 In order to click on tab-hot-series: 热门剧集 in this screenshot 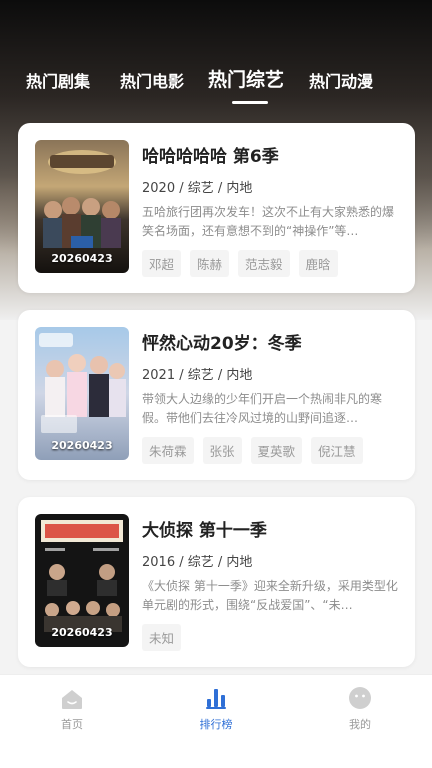, I will do `click(58, 80)`.